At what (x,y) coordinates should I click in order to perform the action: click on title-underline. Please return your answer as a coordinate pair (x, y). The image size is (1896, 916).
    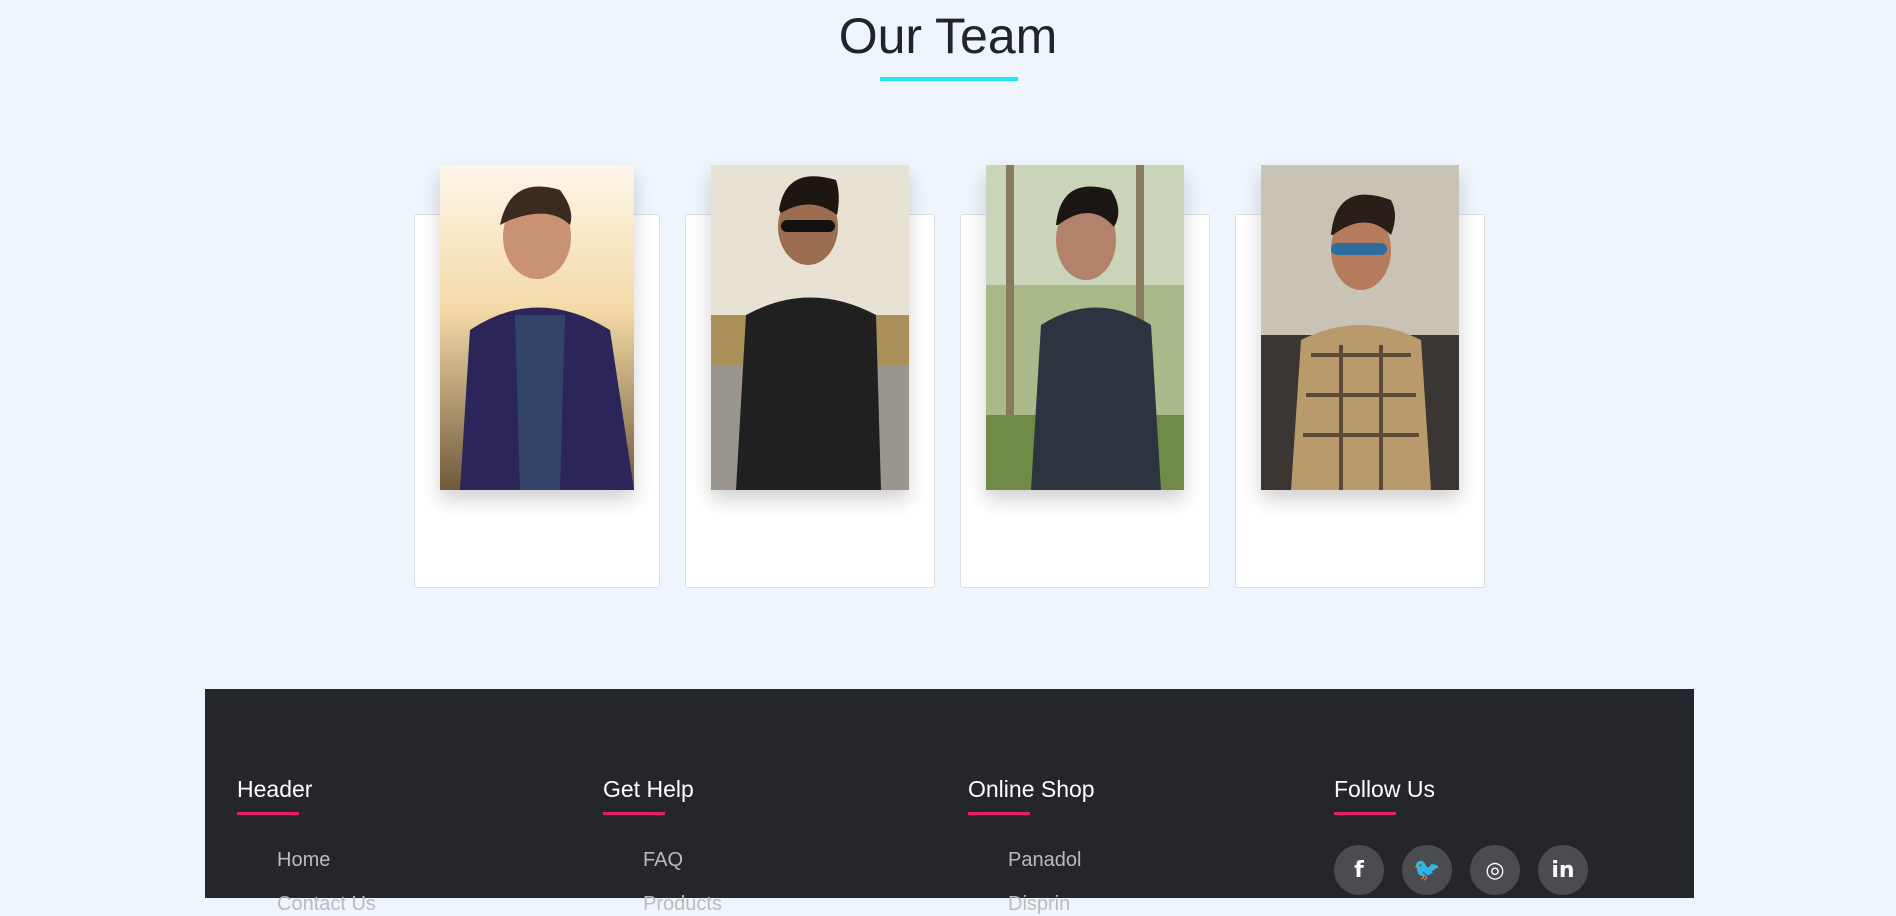
    Looking at the image, I should click on (949, 79).